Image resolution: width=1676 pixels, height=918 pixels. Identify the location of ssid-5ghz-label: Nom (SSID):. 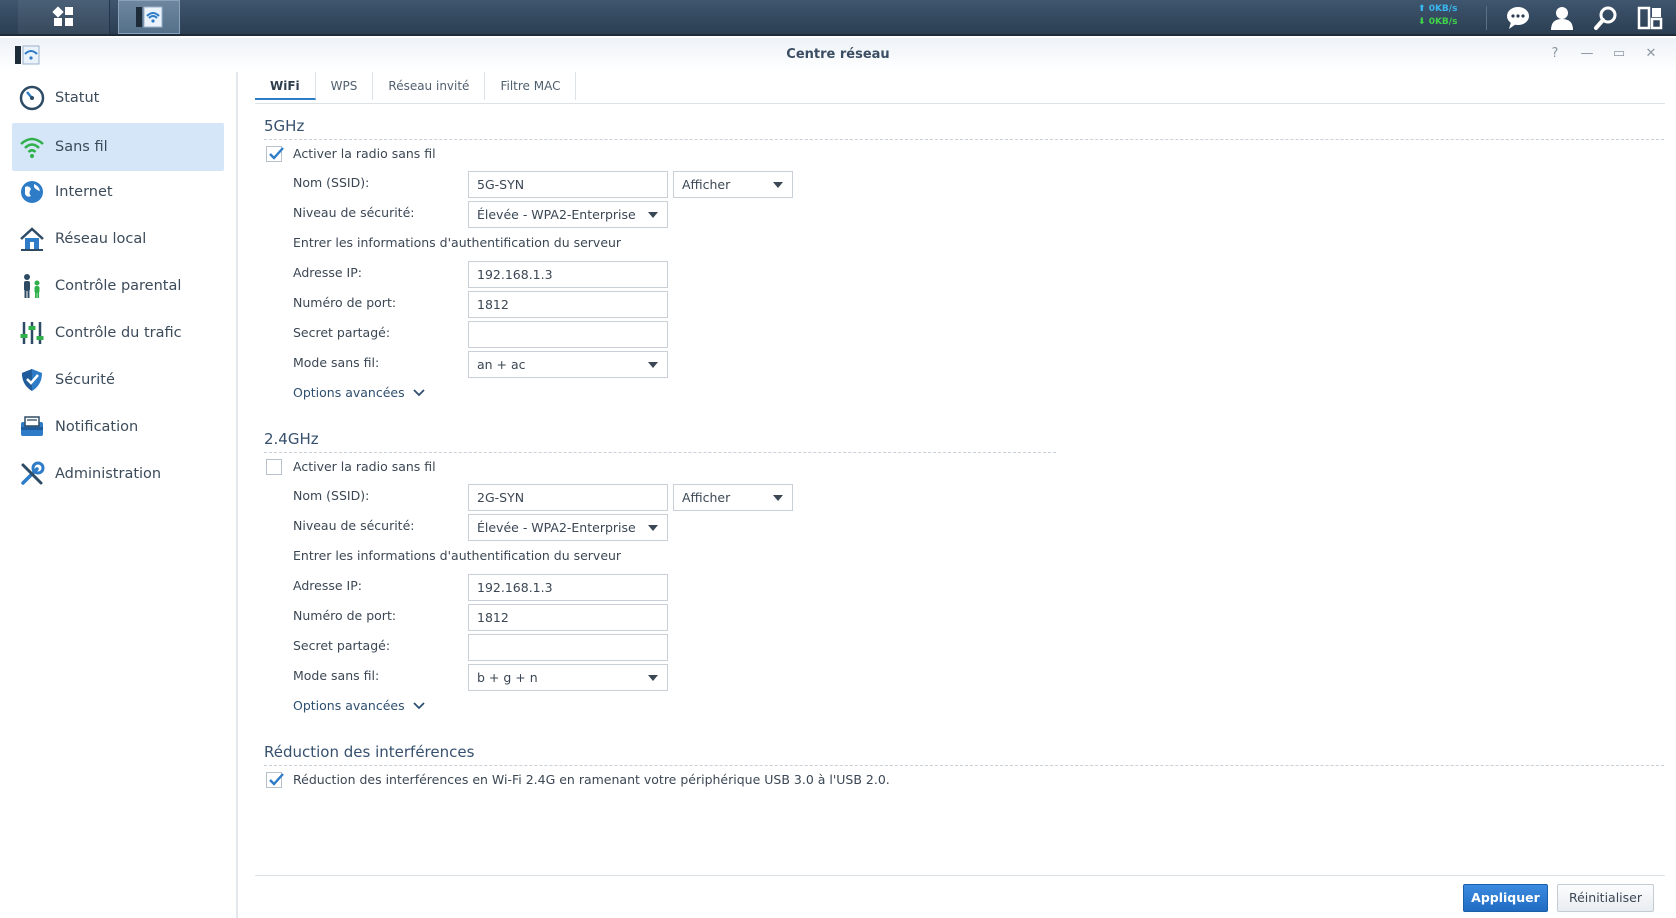
(331, 182).